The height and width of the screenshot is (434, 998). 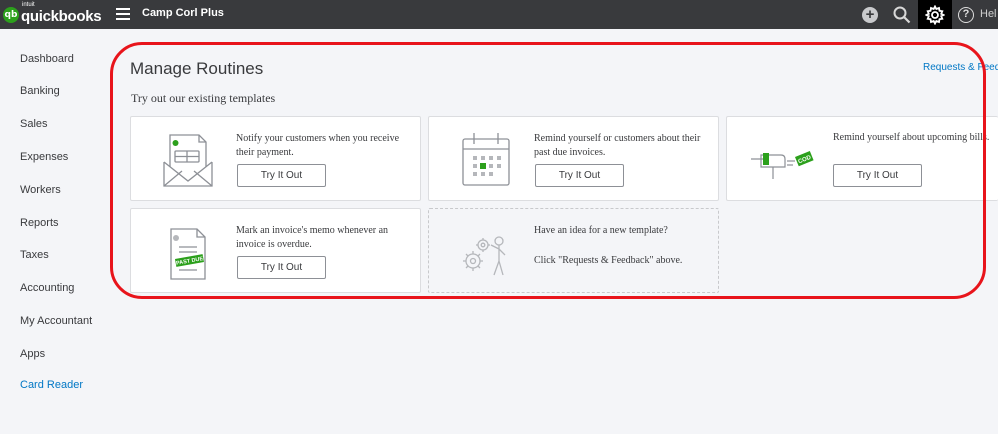 I want to click on past-due-stamp-text: PAST DUE, so click(x=190, y=261).